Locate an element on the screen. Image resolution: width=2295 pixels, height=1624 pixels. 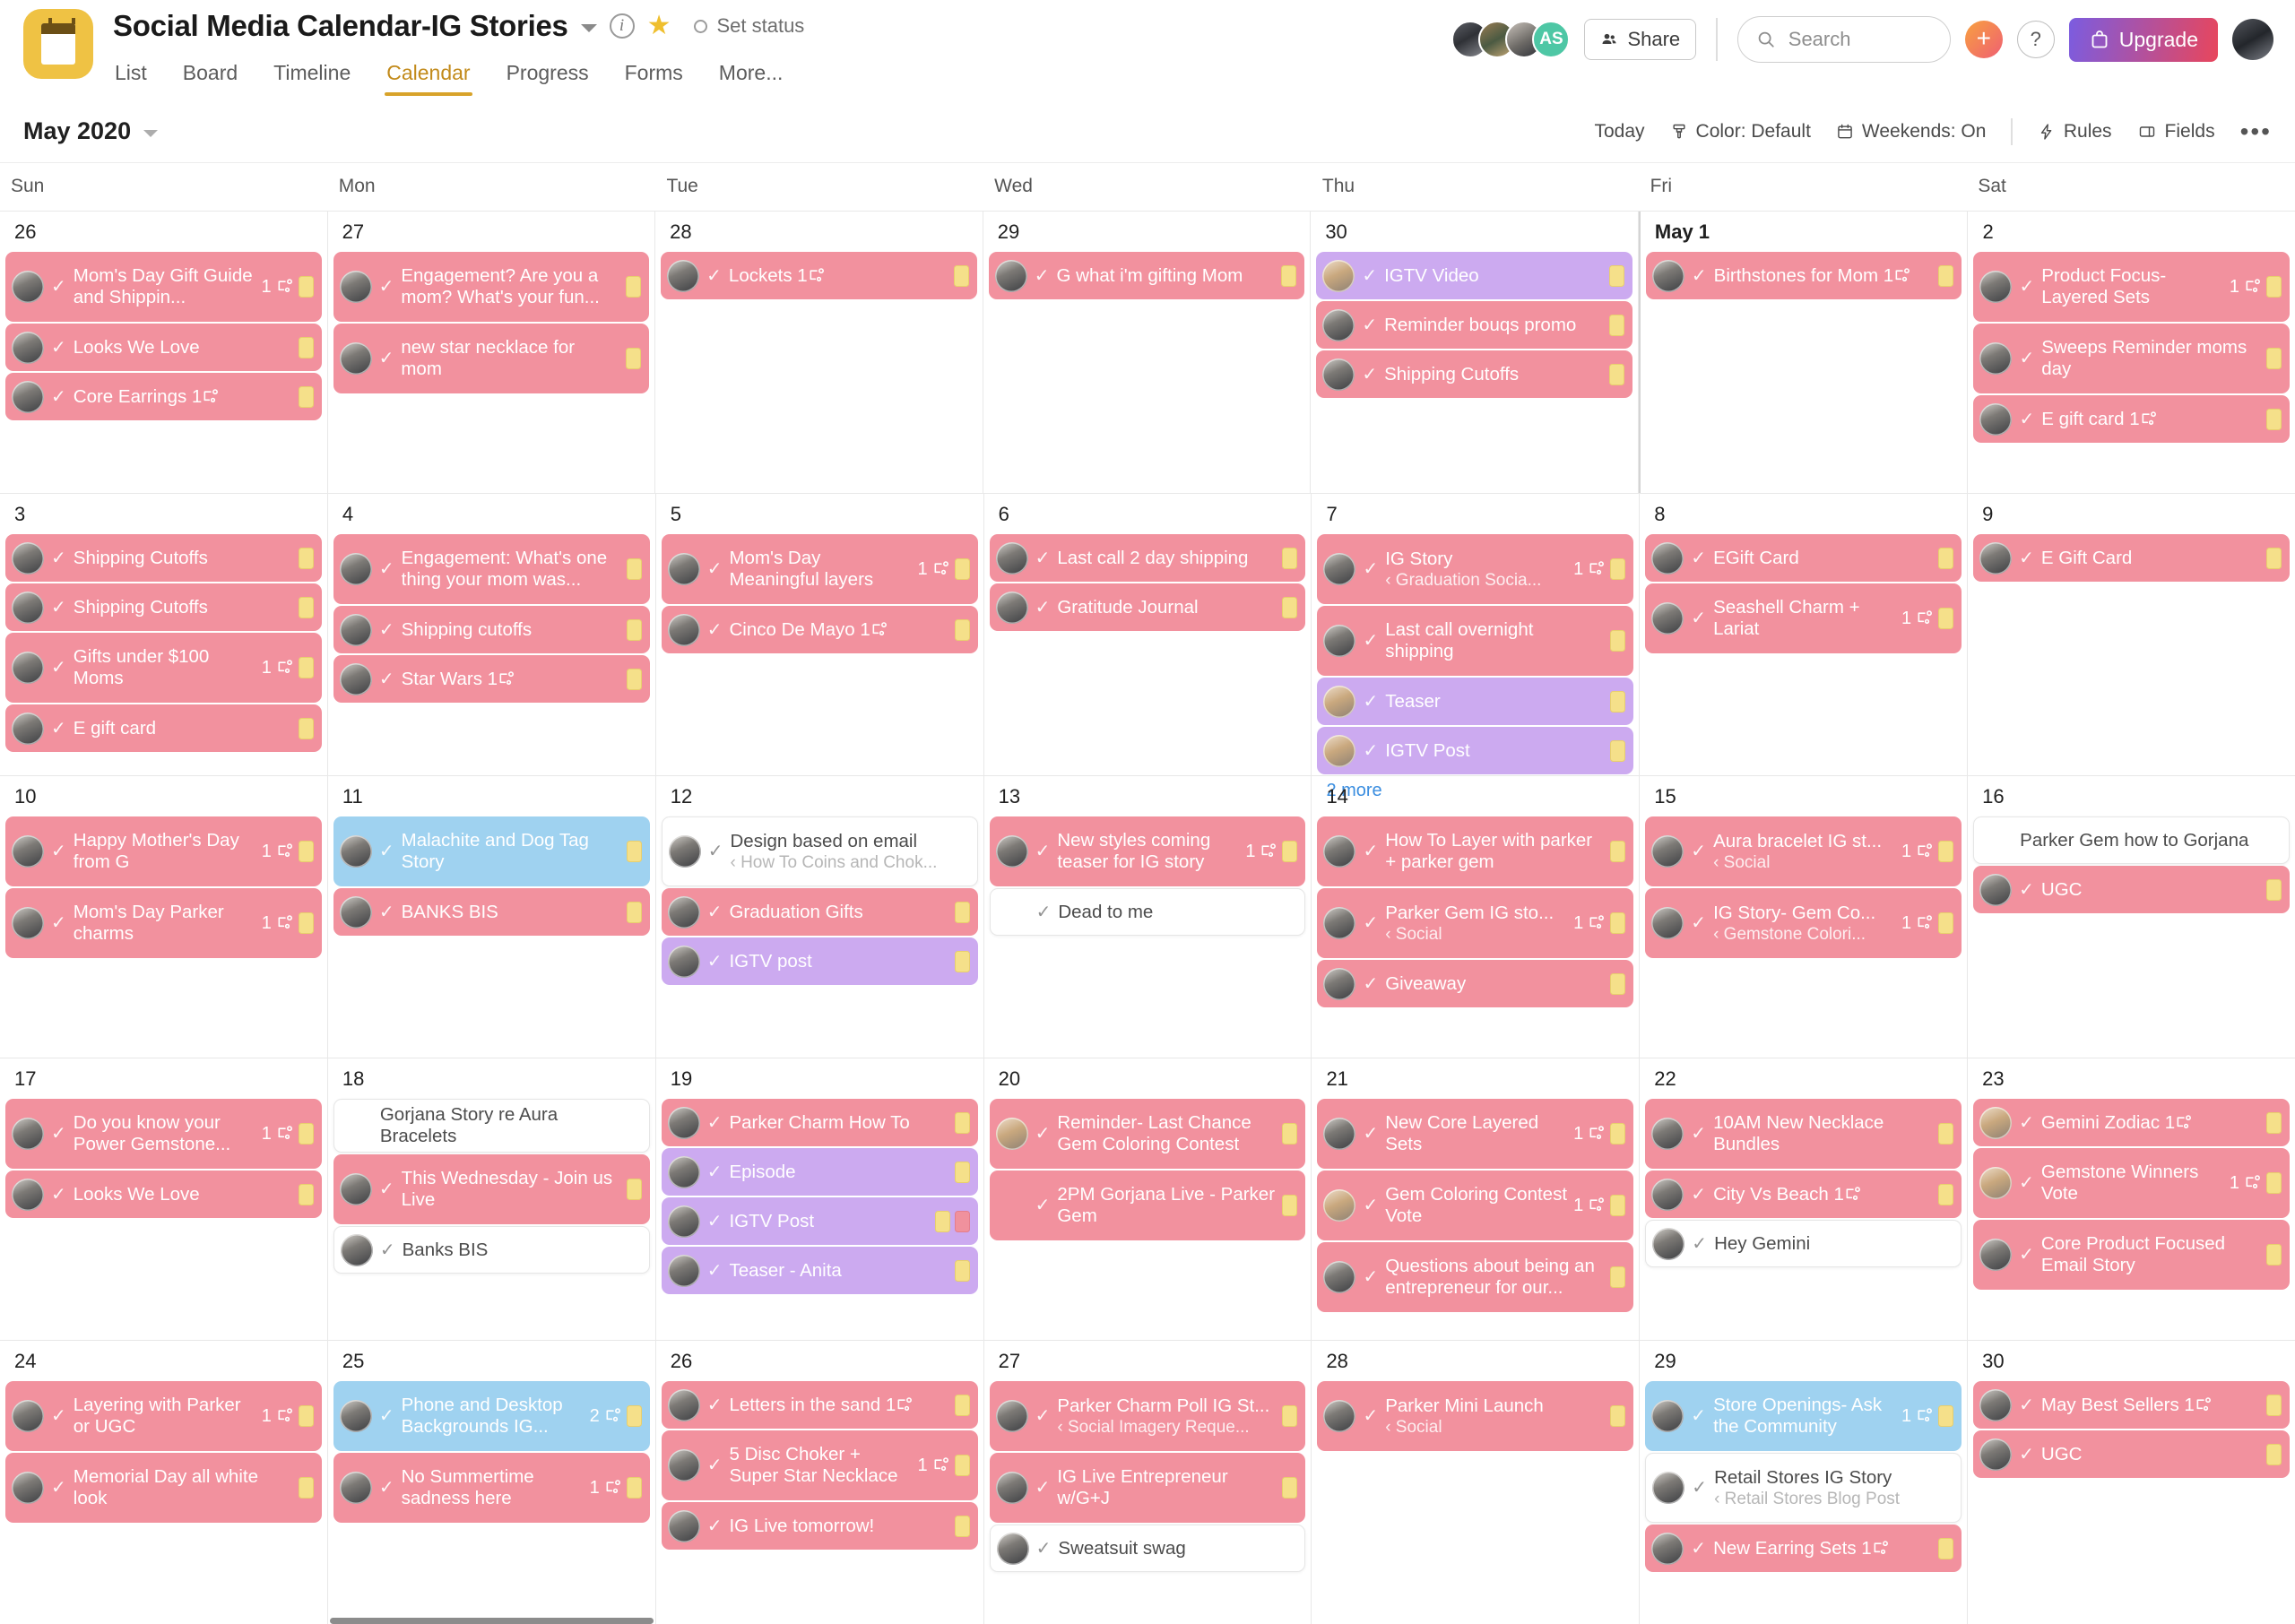
calendar-event-card: ✓ IGTV post is located at coordinates (820, 961).